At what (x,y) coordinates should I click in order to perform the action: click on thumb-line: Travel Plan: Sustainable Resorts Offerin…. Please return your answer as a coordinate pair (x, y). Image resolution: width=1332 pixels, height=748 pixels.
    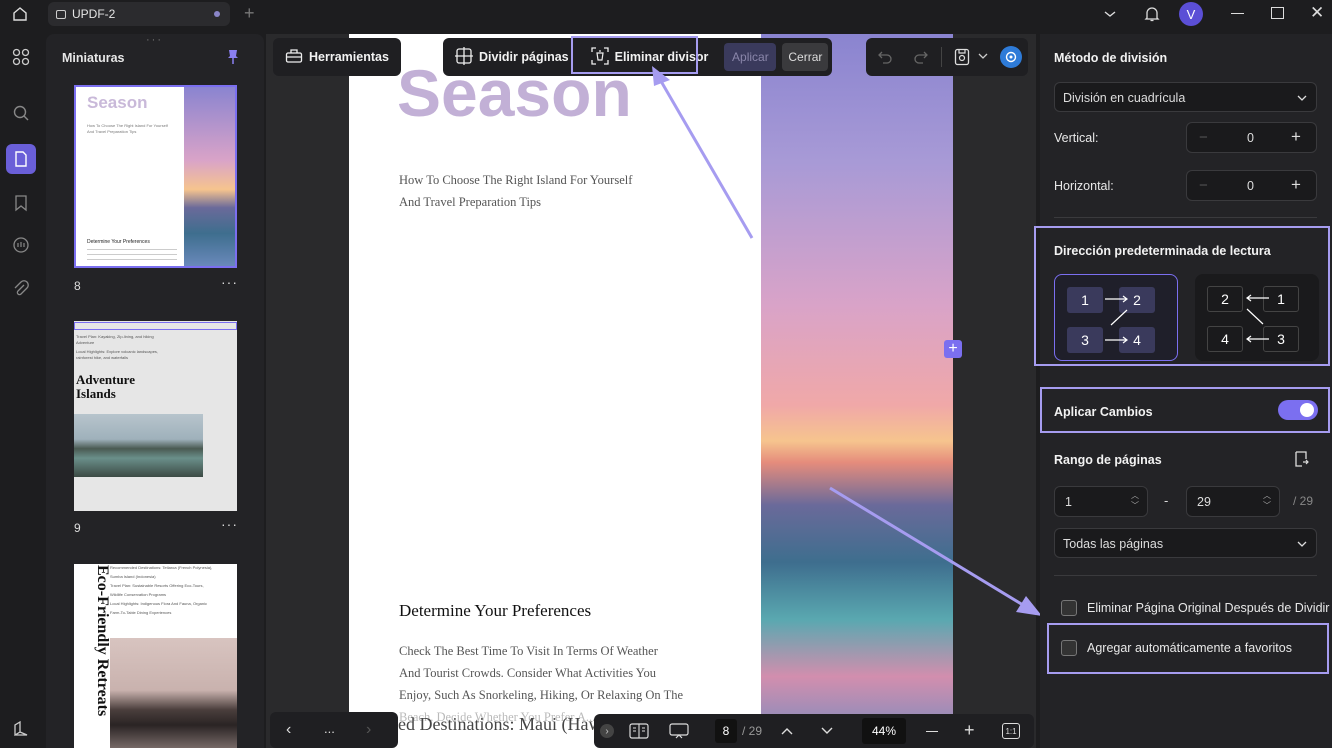
    Looking at the image, I should click on (157, 585).